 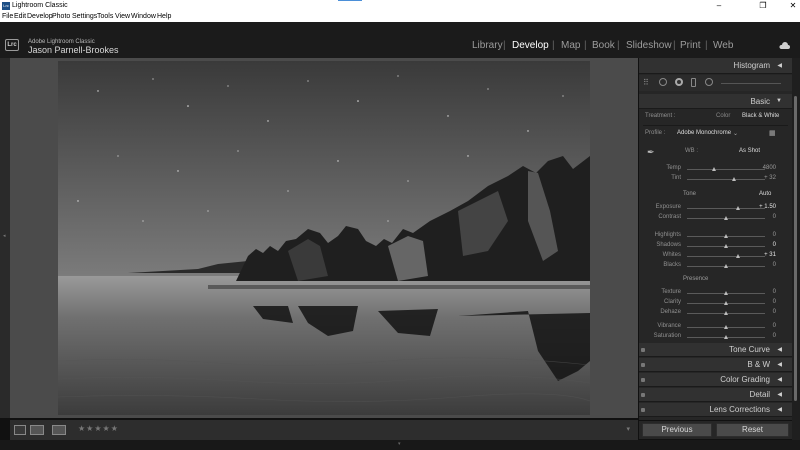 I want to click on color-grading-title: Color Grading, so click(x=745, y=379).